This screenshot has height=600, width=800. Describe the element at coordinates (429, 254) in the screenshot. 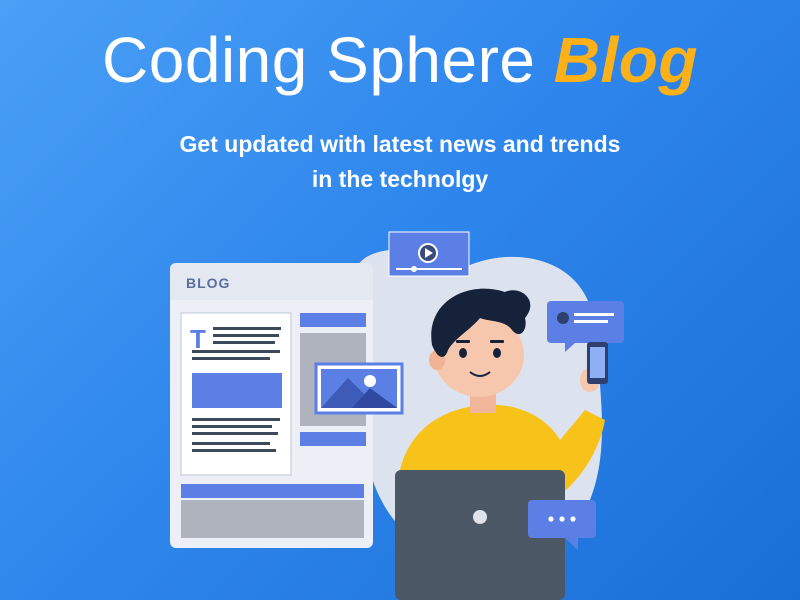

I see `video-play-icon` at that location.